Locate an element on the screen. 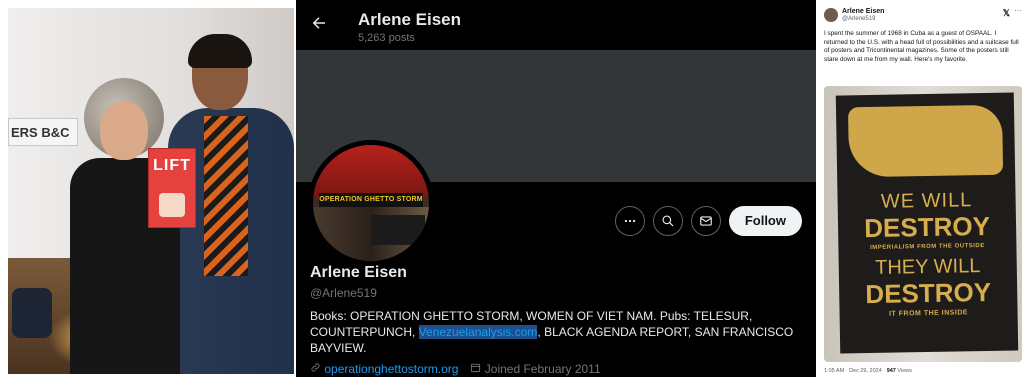 The width and height of the screenshot is (1028, 377). joined-item: Joined February 2011 is located at coordinates (535, 369).